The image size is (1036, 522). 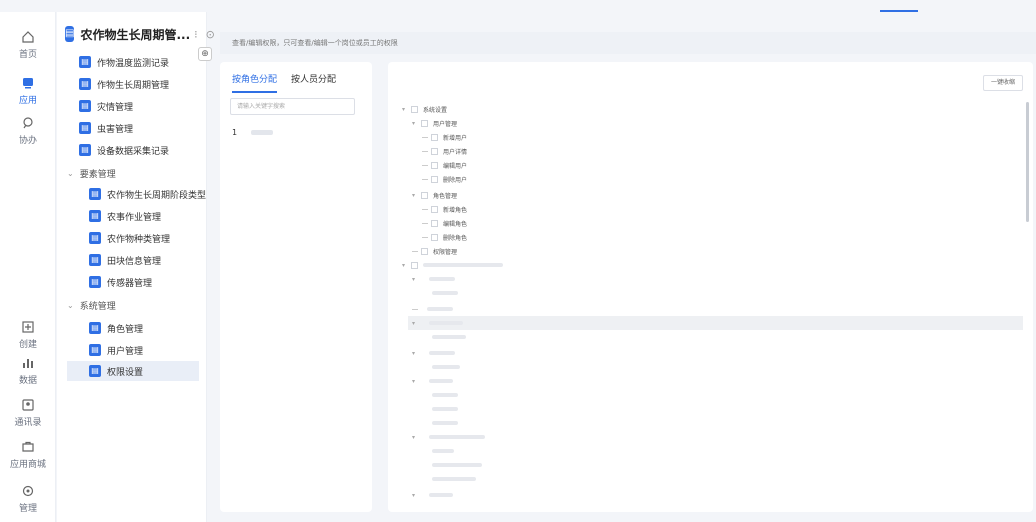 What do you see at coordinates (434, 123) in the screenshot?
I see `tree-node: ▾ 用户管理` at bounding box center [434, 123].